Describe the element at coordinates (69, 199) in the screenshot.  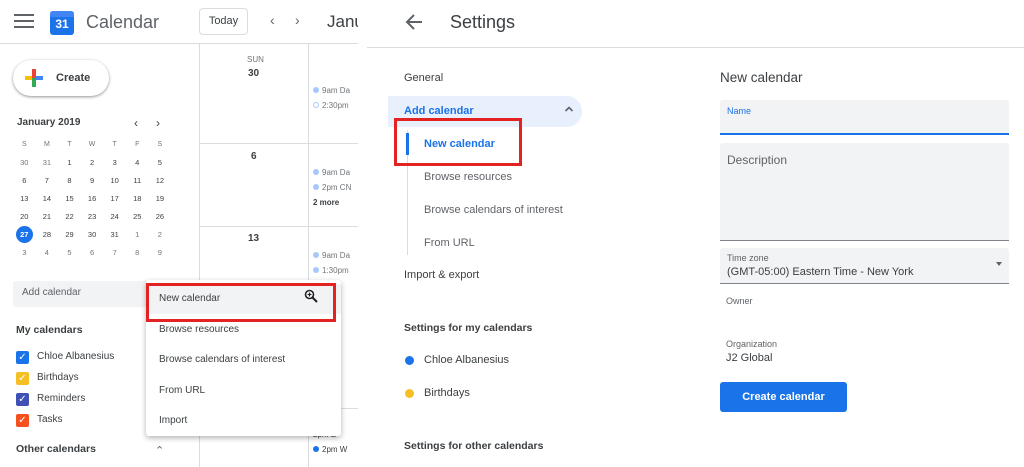
I see `mini-month-day: 15` at that location.